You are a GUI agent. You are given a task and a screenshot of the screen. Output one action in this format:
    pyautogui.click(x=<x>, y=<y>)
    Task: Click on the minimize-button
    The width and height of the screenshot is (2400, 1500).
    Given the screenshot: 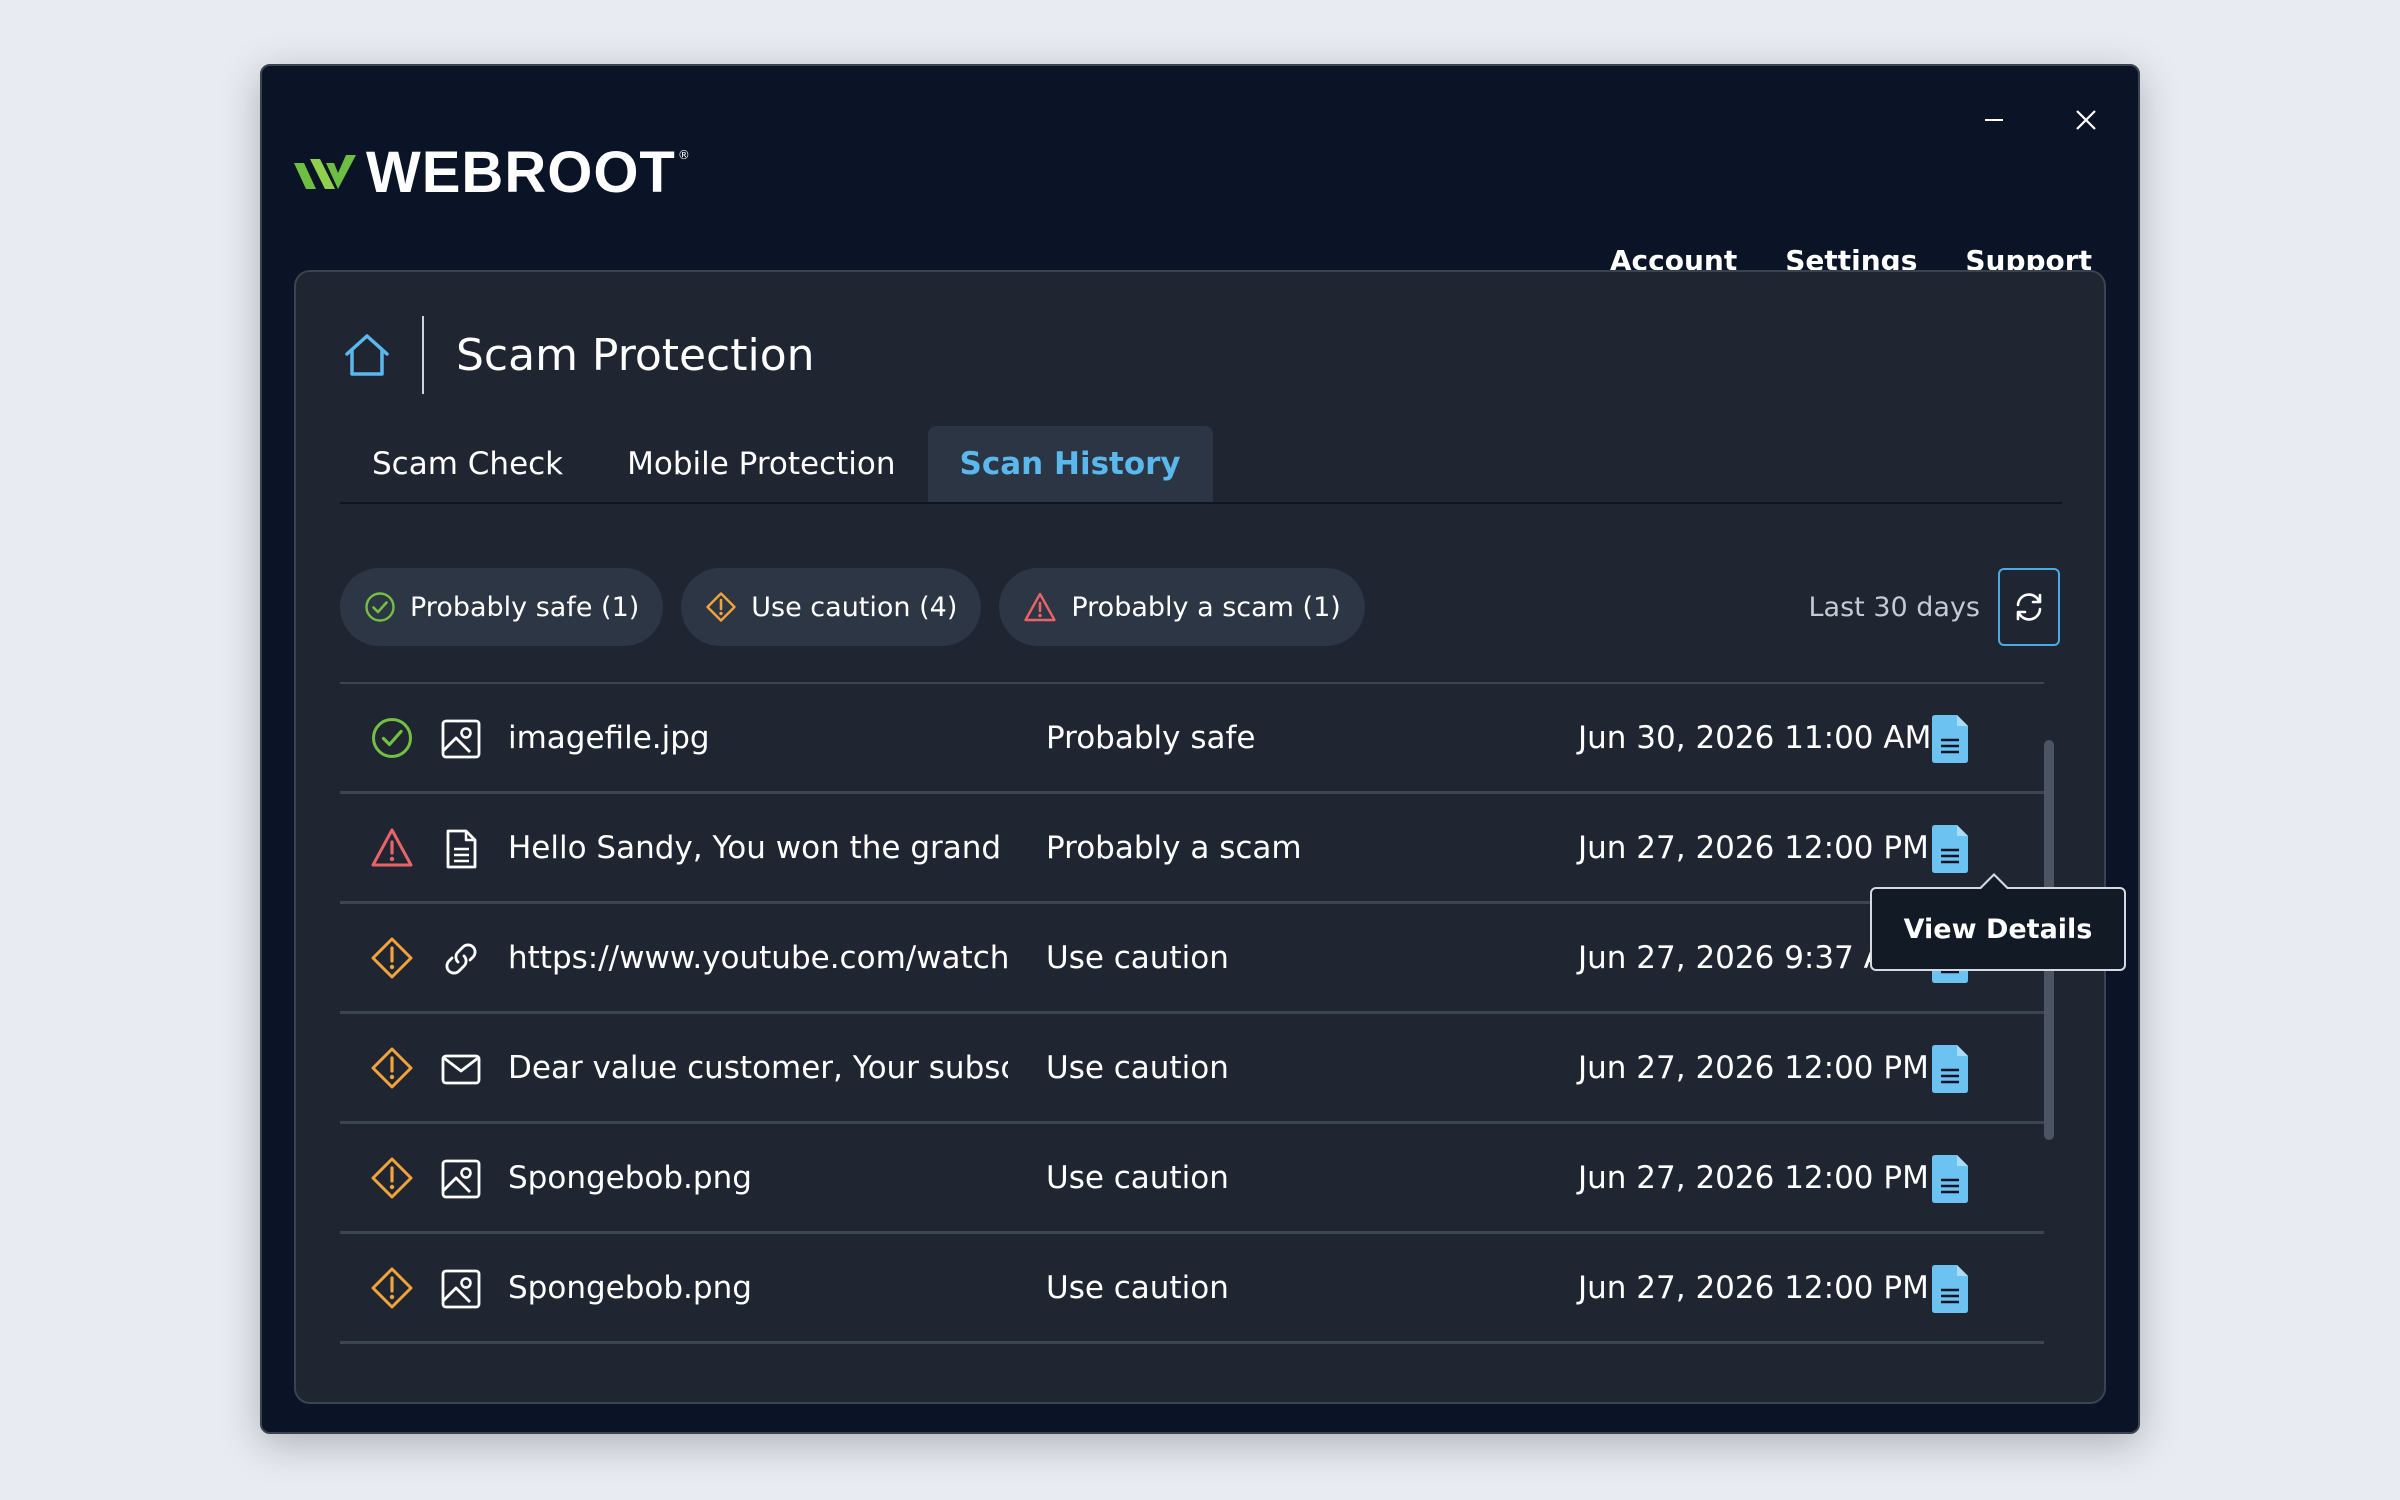 What is the action you would take?
    pyautogui.click(x=1994, y=120)
    